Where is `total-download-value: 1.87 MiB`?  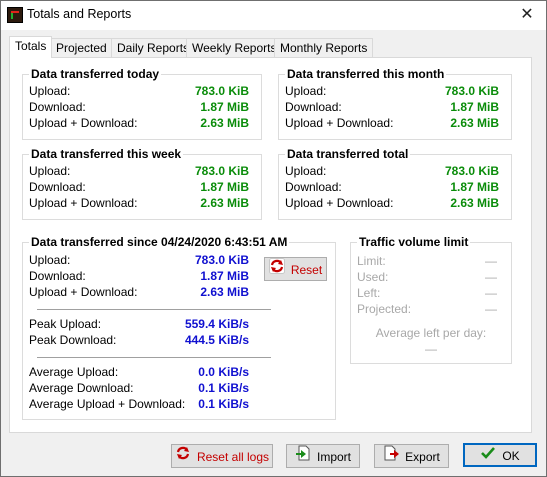 total-download-value: 1.87 MiB is located at coordinates (474, 187).